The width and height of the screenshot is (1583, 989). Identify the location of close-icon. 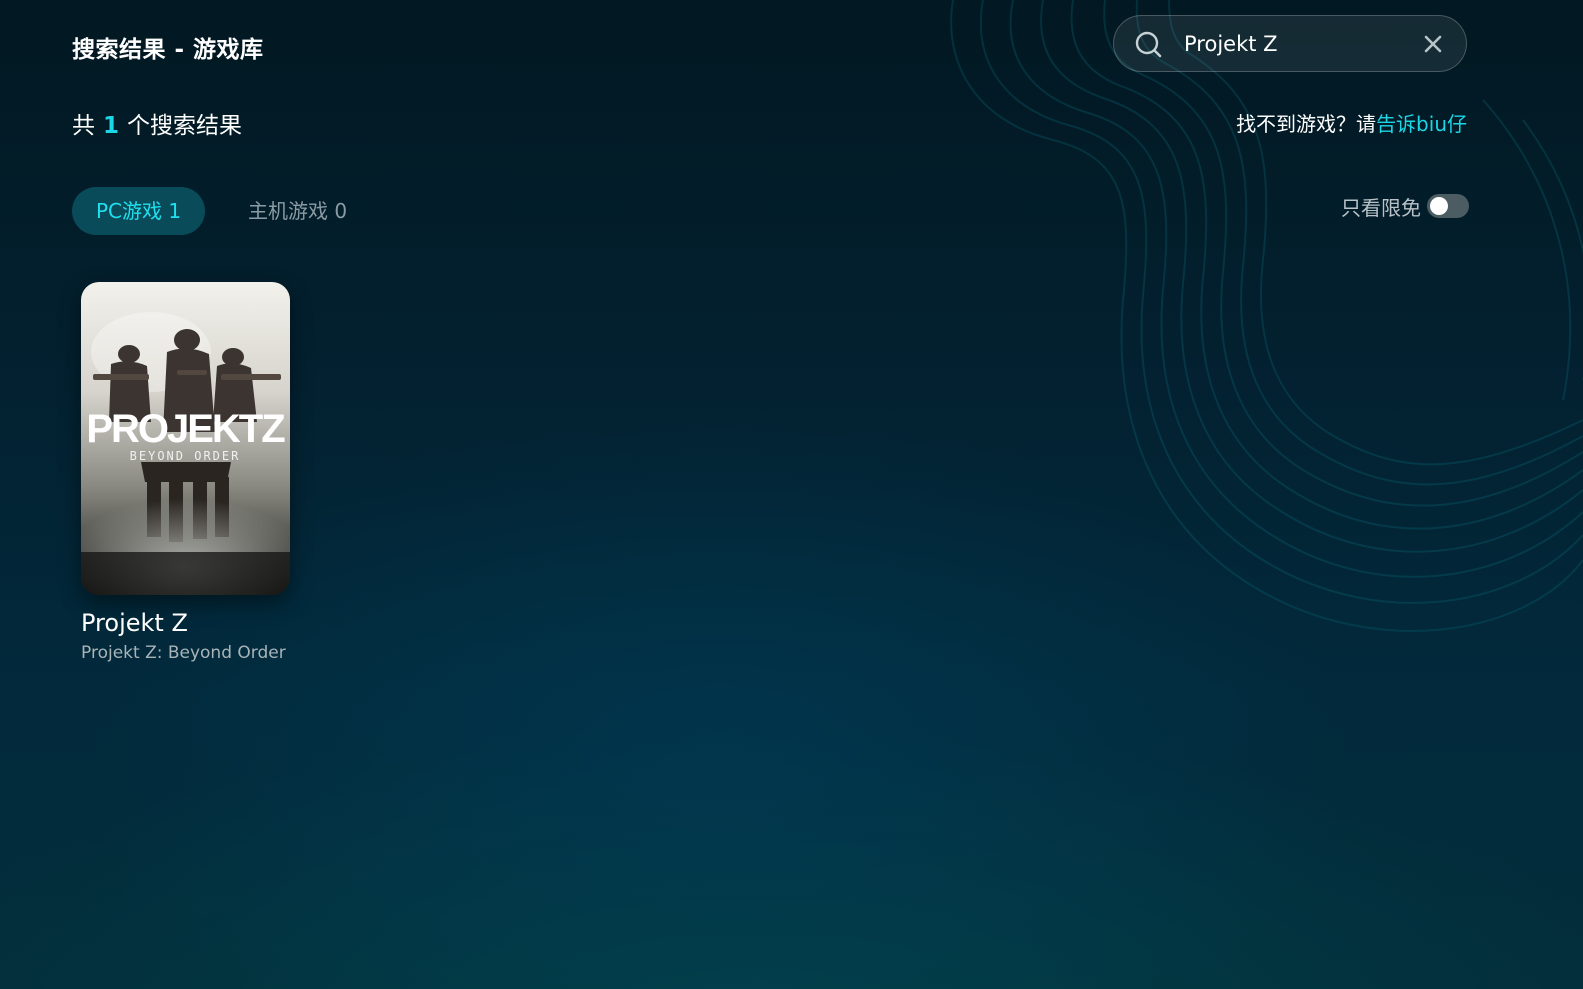
(1433, 44).